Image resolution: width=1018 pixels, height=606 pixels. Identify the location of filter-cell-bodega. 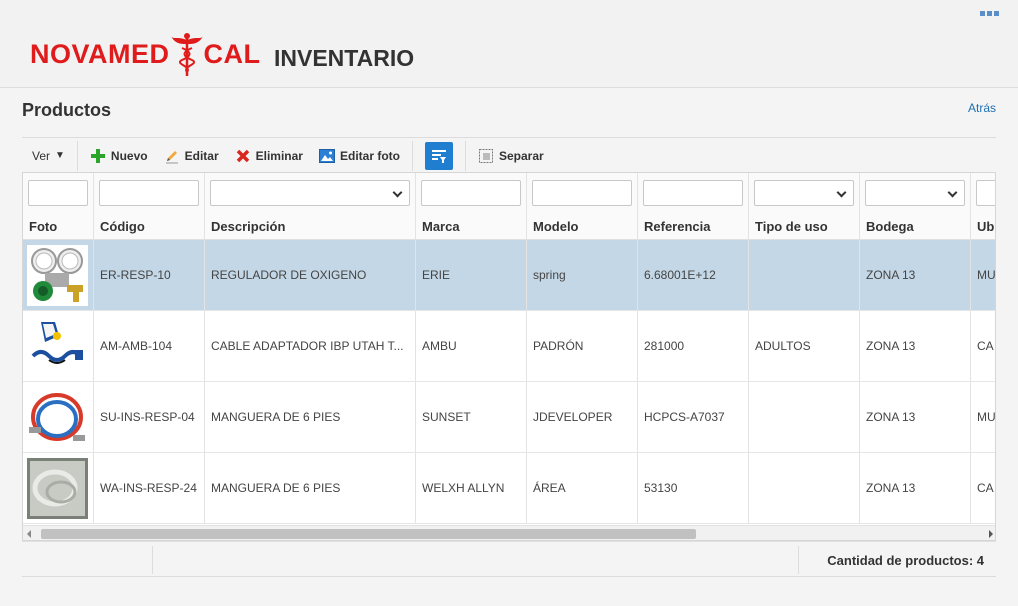
(915, 193).